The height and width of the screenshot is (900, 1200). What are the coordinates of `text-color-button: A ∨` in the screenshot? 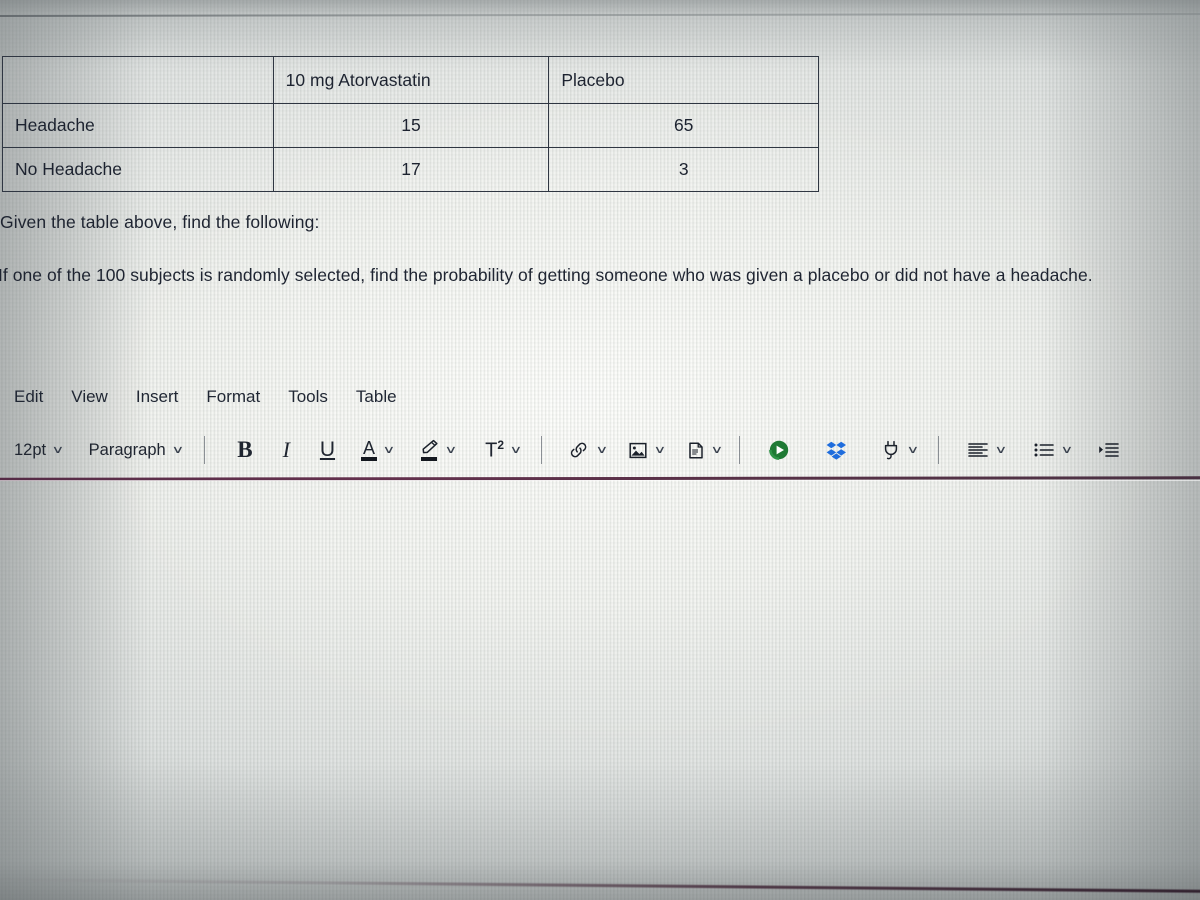 It's located at (377, 450).